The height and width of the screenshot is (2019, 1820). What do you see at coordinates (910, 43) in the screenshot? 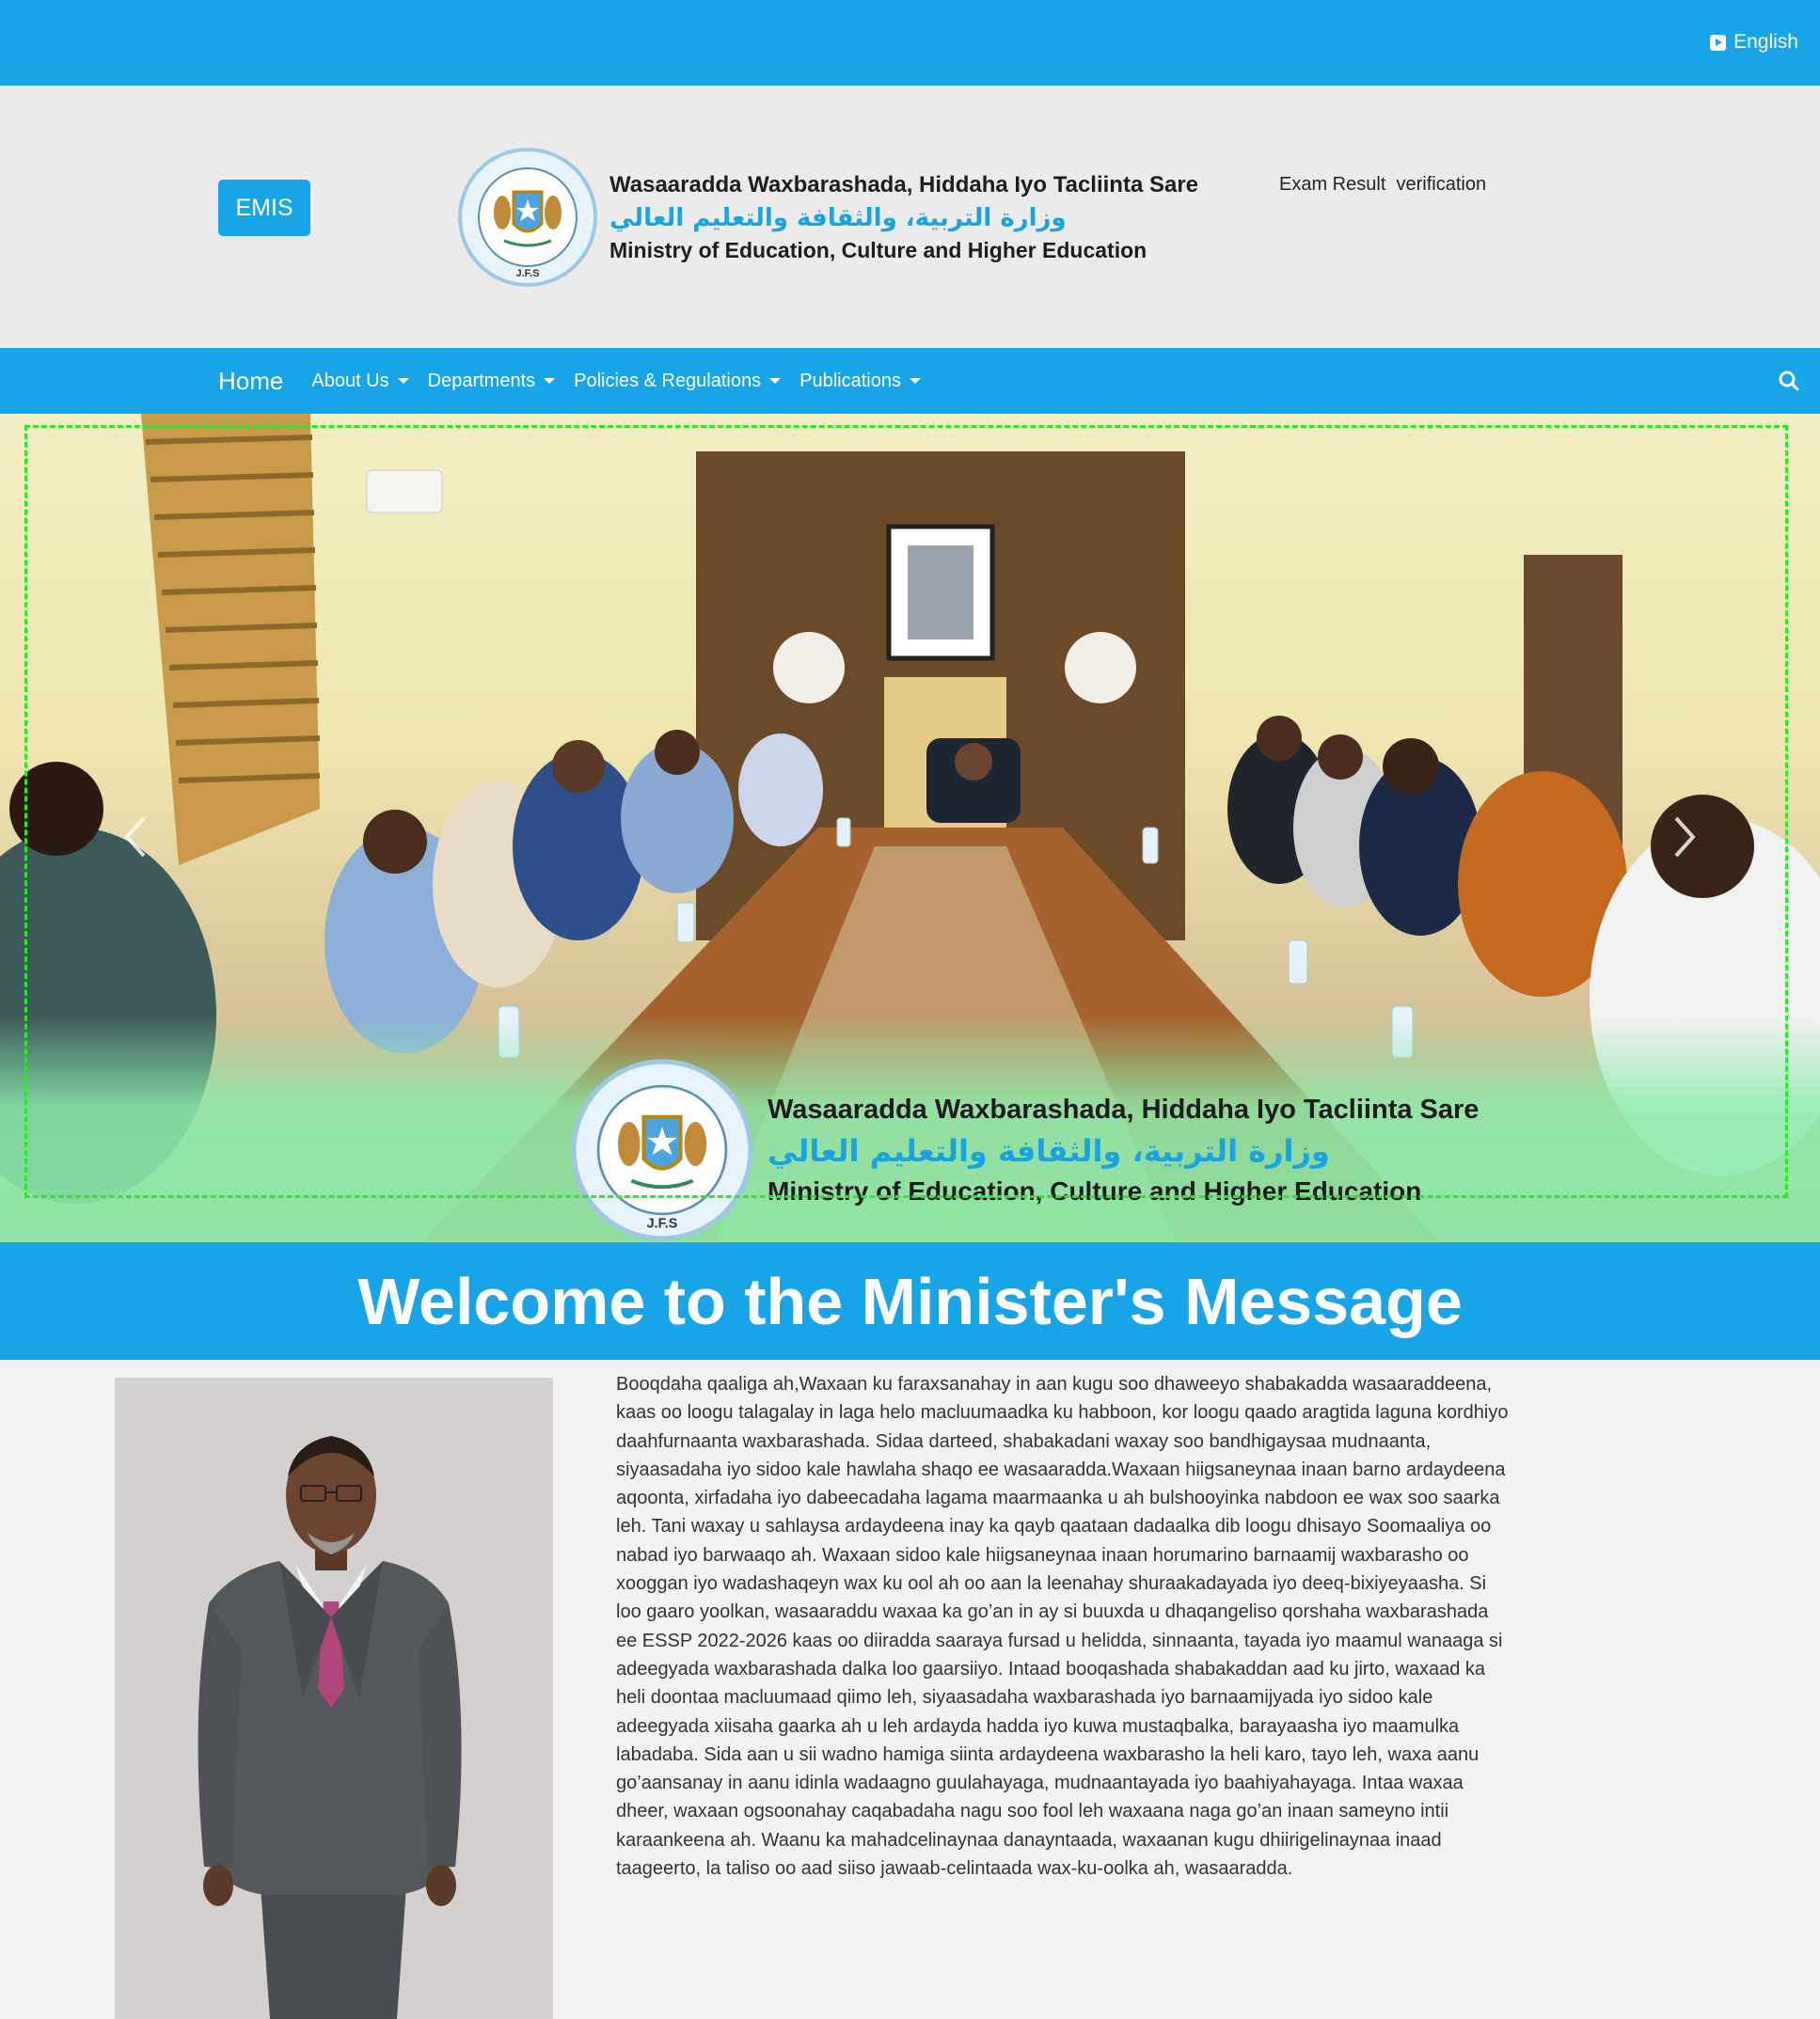
I see `top-bar: English` at bounding box center [910, 43].